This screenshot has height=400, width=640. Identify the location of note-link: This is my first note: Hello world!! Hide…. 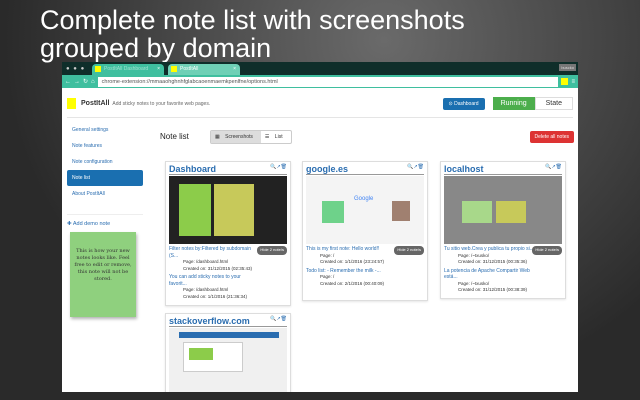
(365, 250).